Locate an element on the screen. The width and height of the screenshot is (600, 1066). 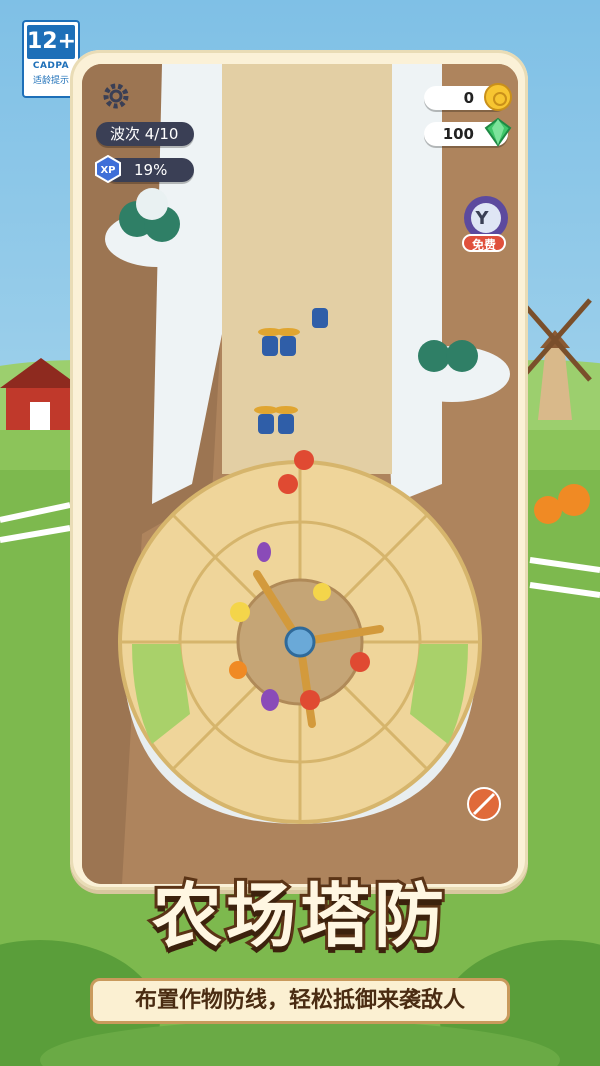
gem-amount: 100 is located at coordinates (458, 134).